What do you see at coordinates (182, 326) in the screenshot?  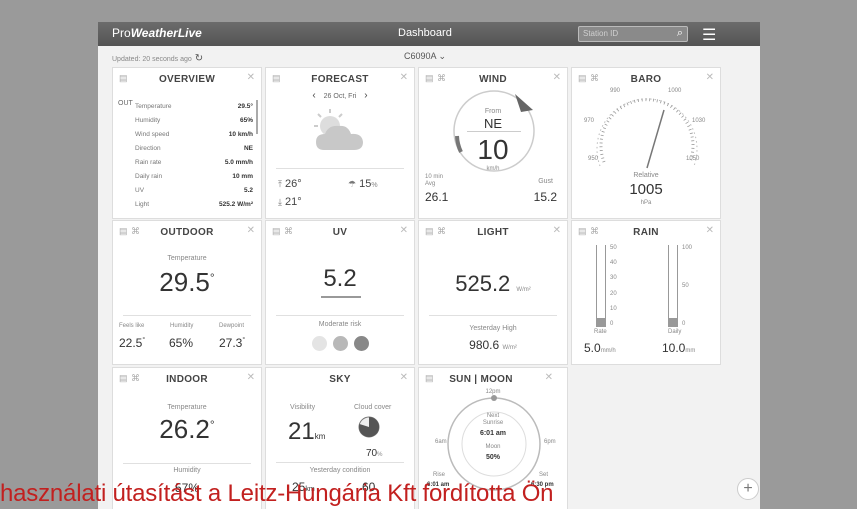 I see `humidity-label: Humidity` at bounding box center [182, 326].